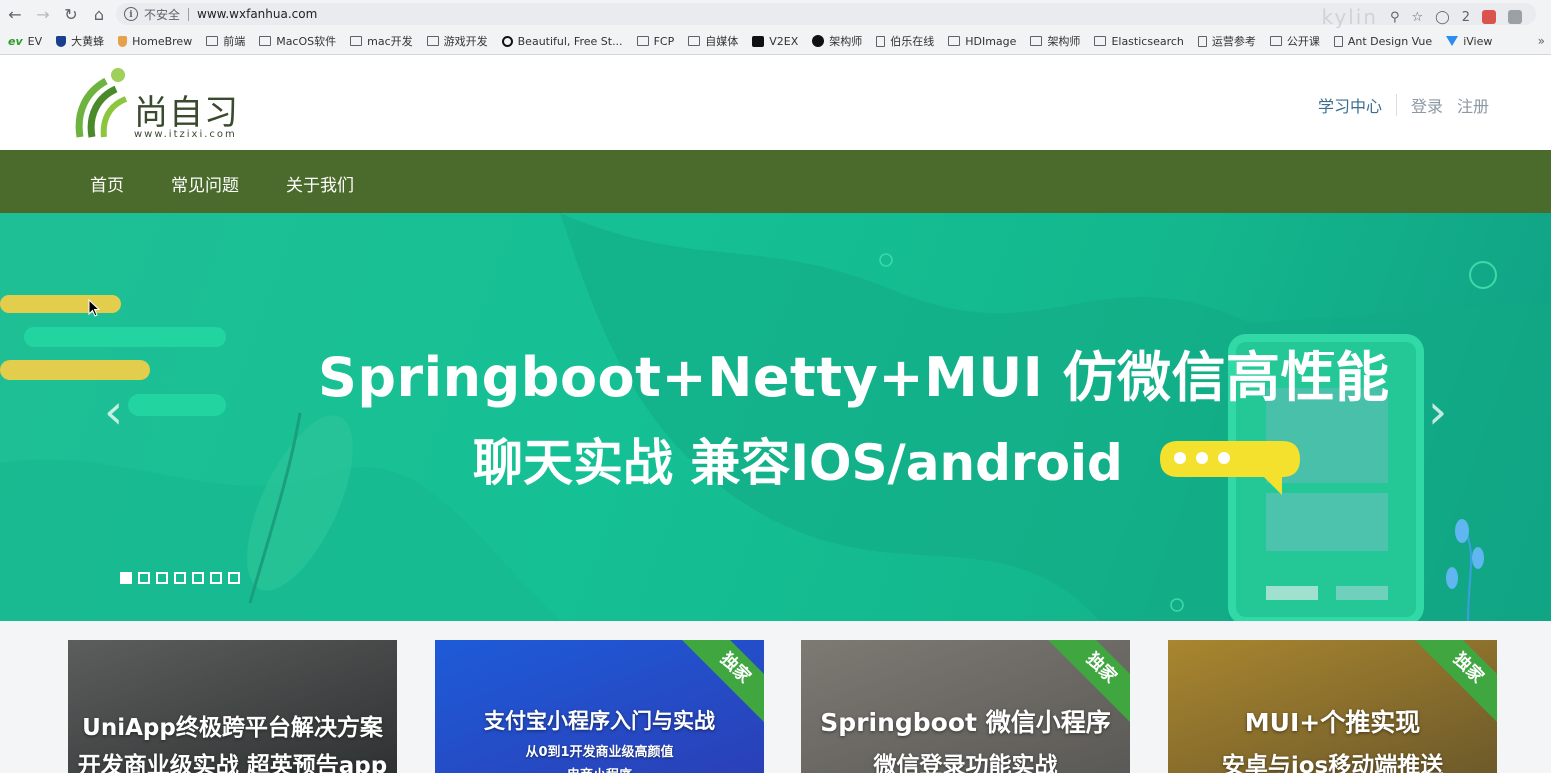  I want to click on course-card: Springboot 微信小程序 微信登录功能实战 独家, so click(965, 706).